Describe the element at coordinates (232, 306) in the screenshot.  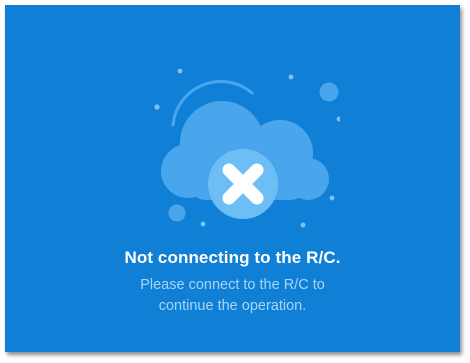
I see `dialog-message-line: continue the operation.` at that location.